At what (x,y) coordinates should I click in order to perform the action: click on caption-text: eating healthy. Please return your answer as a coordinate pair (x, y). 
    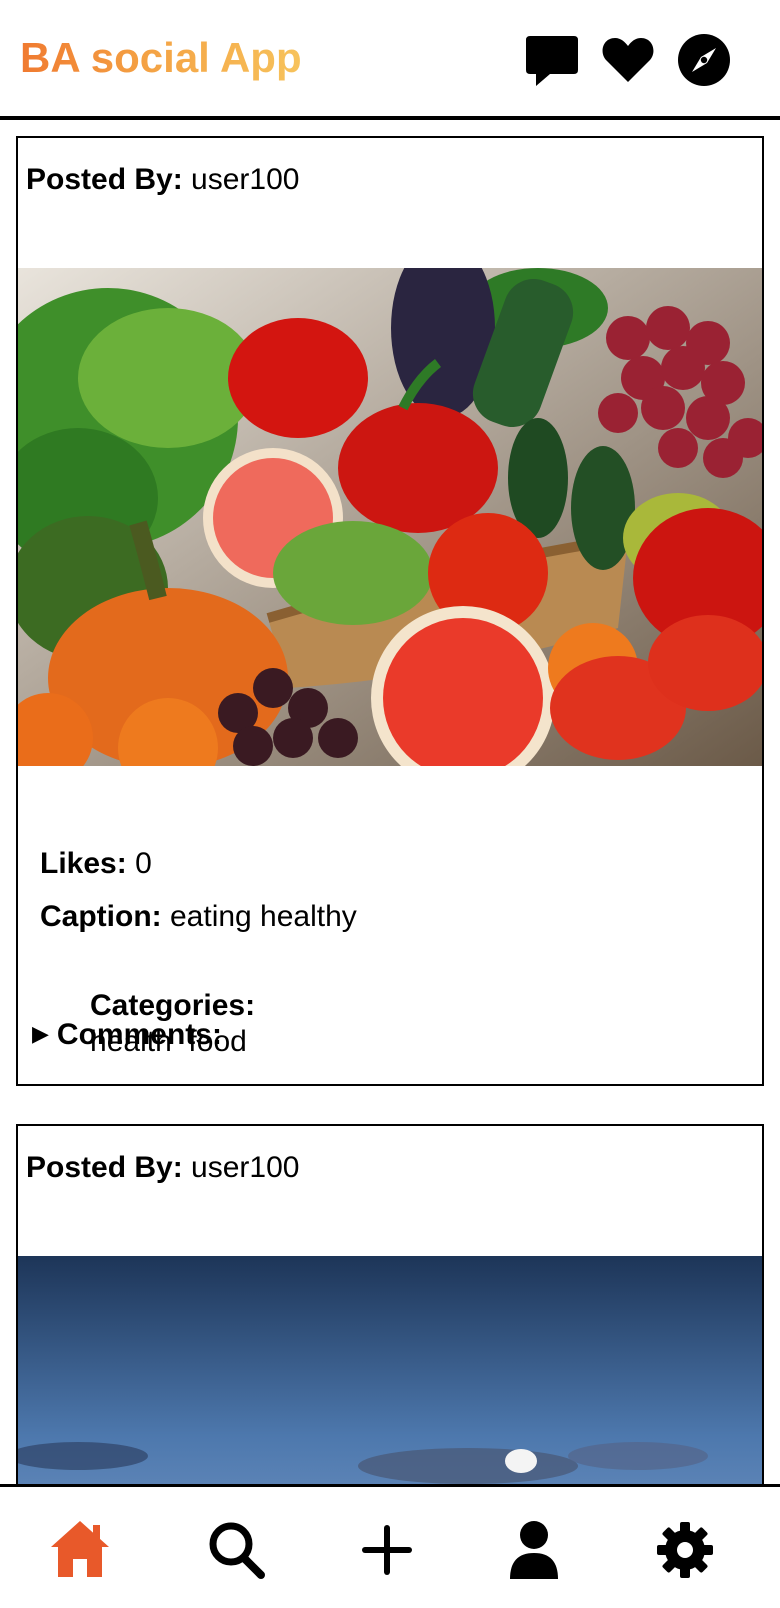
    Looking at the image, I should click on (263, 916).